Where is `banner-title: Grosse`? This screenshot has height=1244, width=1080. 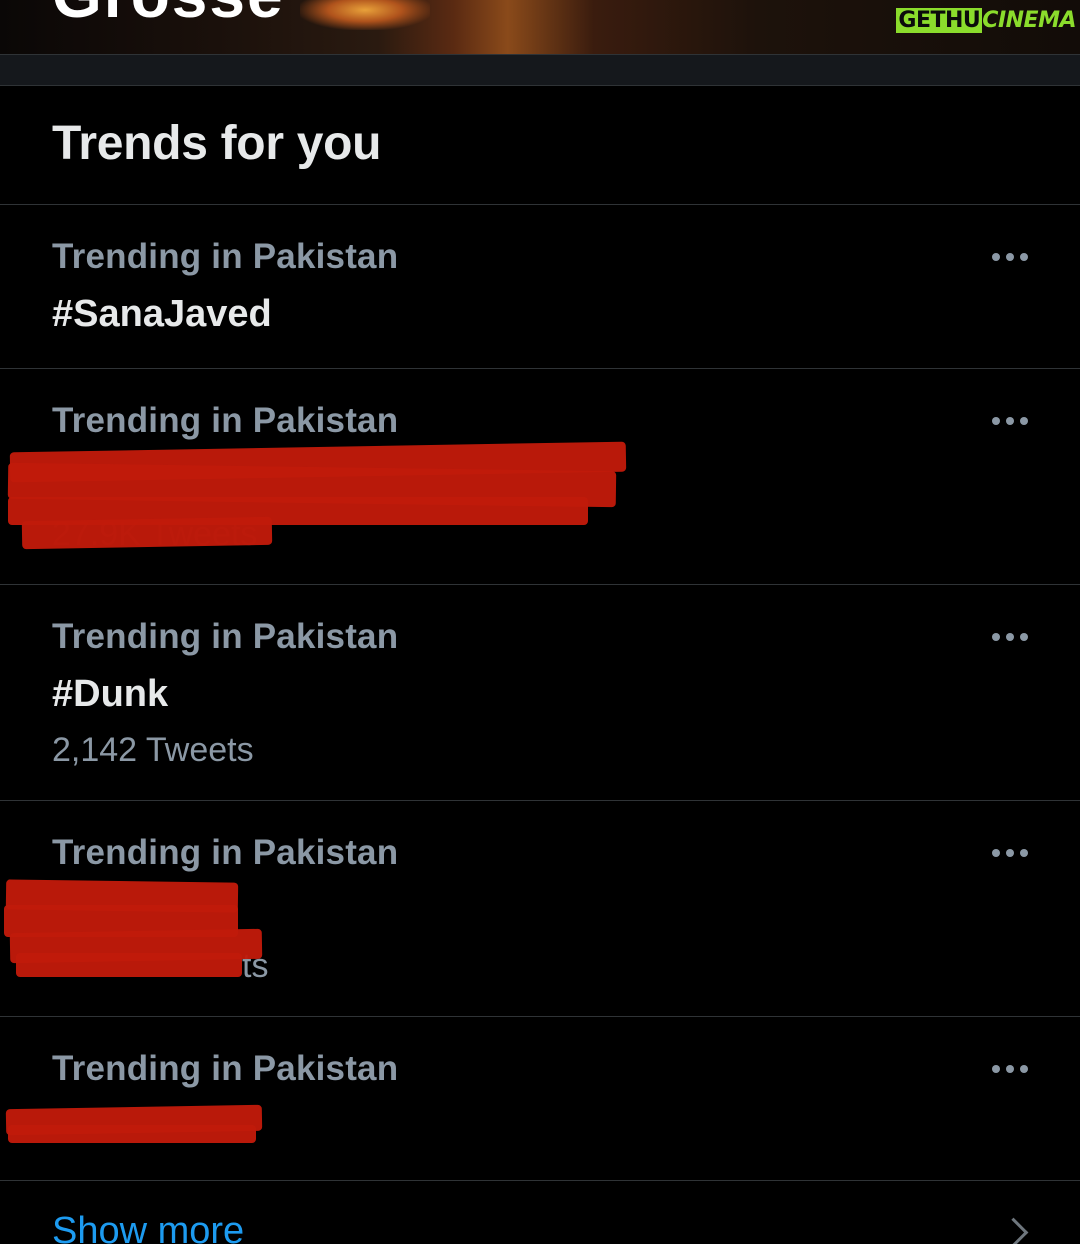 banner-title: Grosse is located at coordinates (168, 16).